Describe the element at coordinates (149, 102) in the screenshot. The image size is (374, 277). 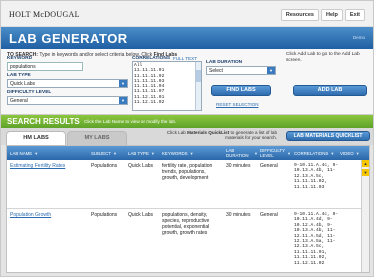
I see `correlation-option: 11.12.11.02` at that location.